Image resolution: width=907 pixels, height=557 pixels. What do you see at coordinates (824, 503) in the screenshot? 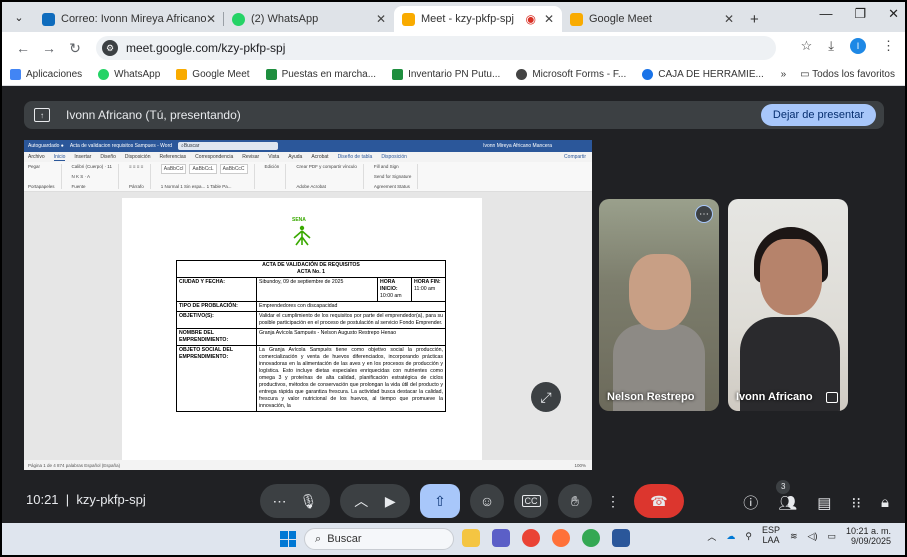
I see `chat-icon: ▤` at bounding box center [824, 503].